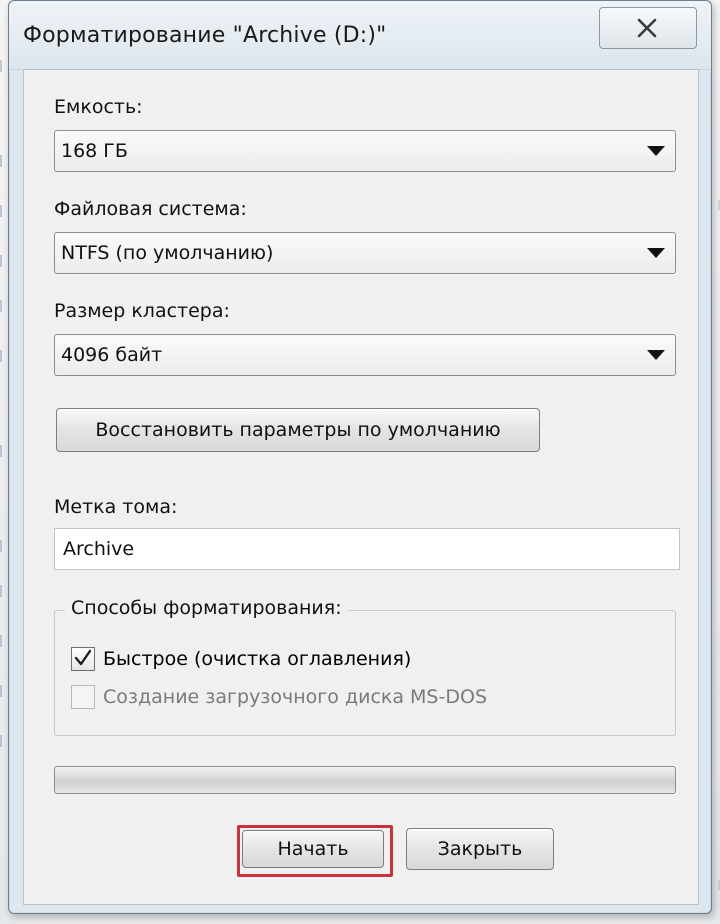 The image size is (720, 924). Describe the element at coordinates (112, 355) in the screenshot. I see `cluster-size-value: 4096 байт` at that location.